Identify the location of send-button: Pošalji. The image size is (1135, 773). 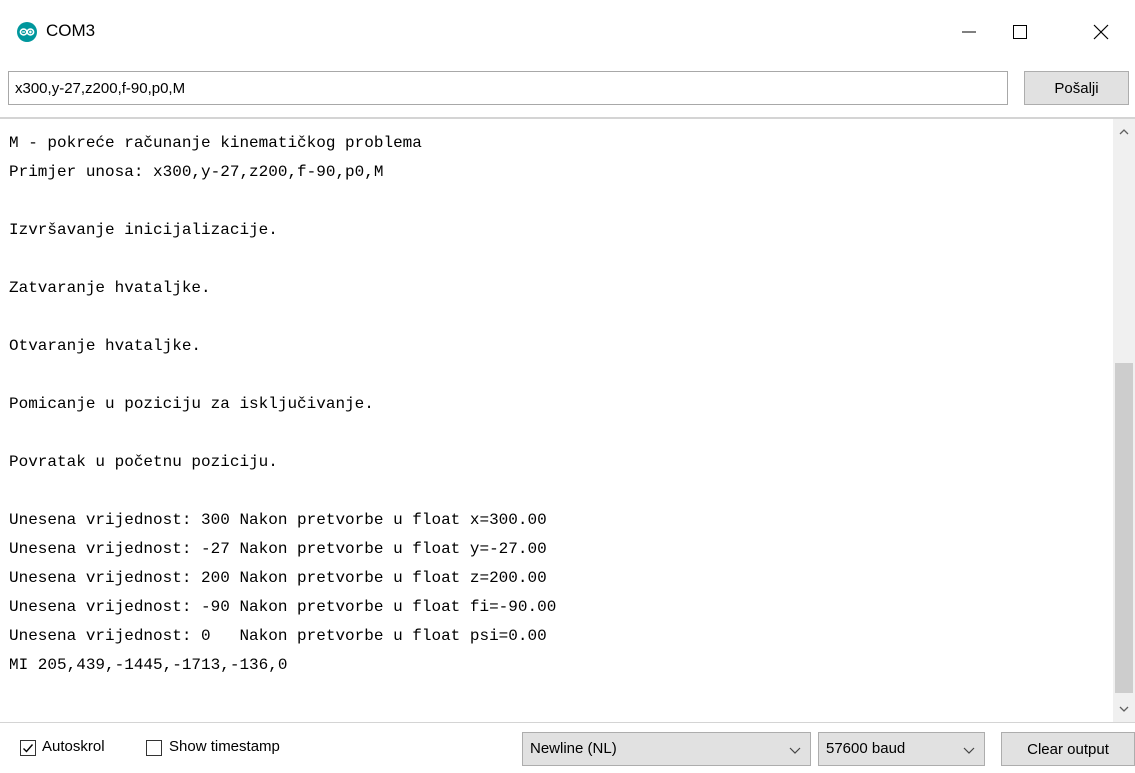
(1076, 88).